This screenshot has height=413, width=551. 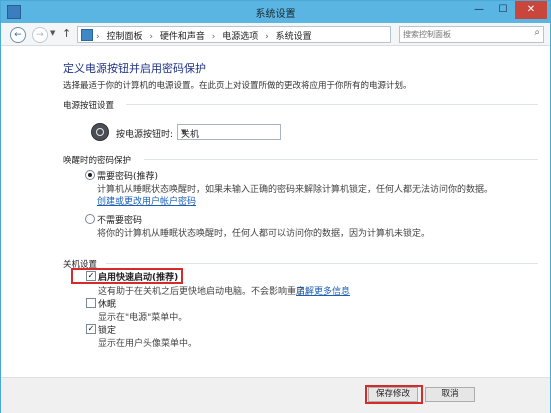 What do you see at coordinates (537, 32) in the screenshot?
I see `search-icon: ⌕` at bounding box center [537, 32].